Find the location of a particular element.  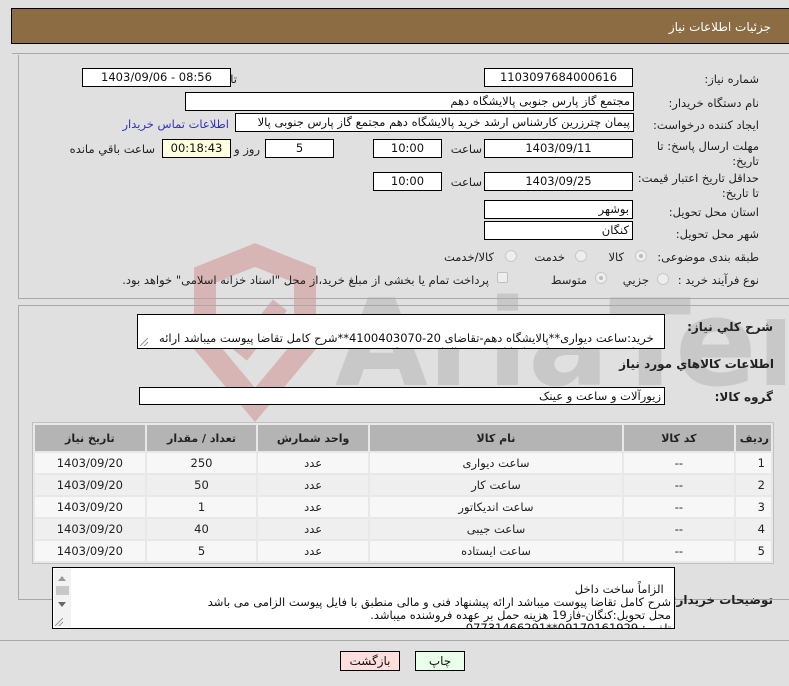

province-label: استان محل تحویل: is located at coordinates (713, 212).